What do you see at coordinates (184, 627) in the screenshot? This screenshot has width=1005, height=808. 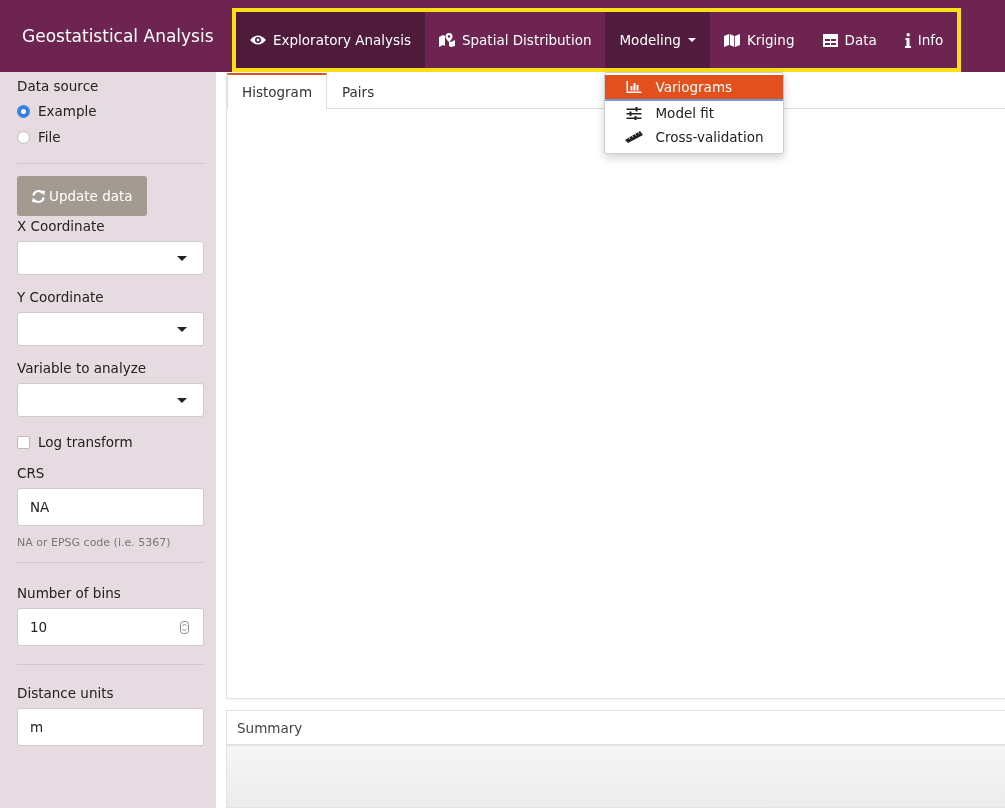 I see `spinner-icon` at bounding box center [184, 627].